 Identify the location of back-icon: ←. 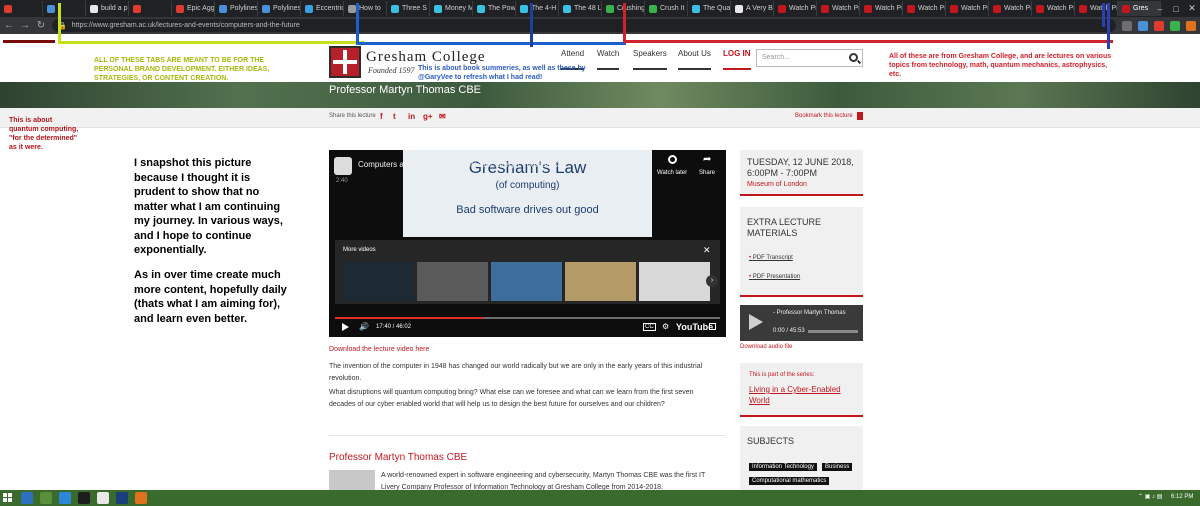
(9, 25).